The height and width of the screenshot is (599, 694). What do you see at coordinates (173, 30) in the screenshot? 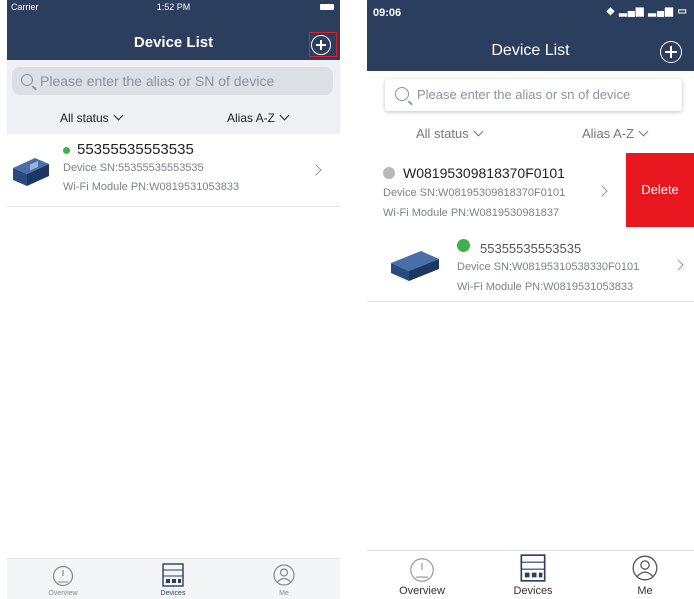
I see `header-bar: Carrier 1:52 PM Device List` at bounding box center [173, 30].